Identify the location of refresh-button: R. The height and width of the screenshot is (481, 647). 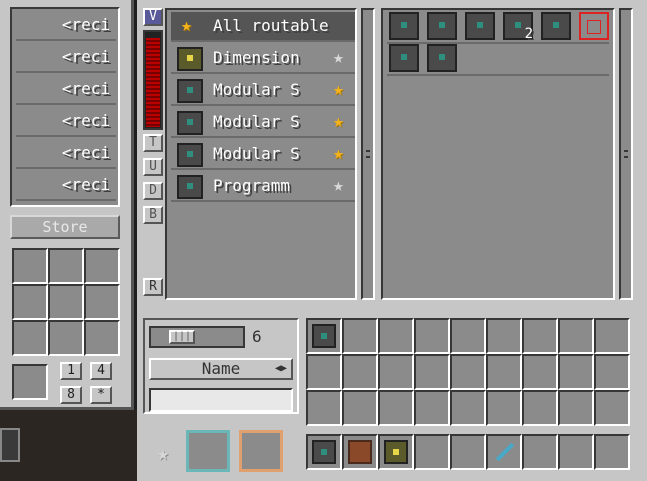
(153, 287).